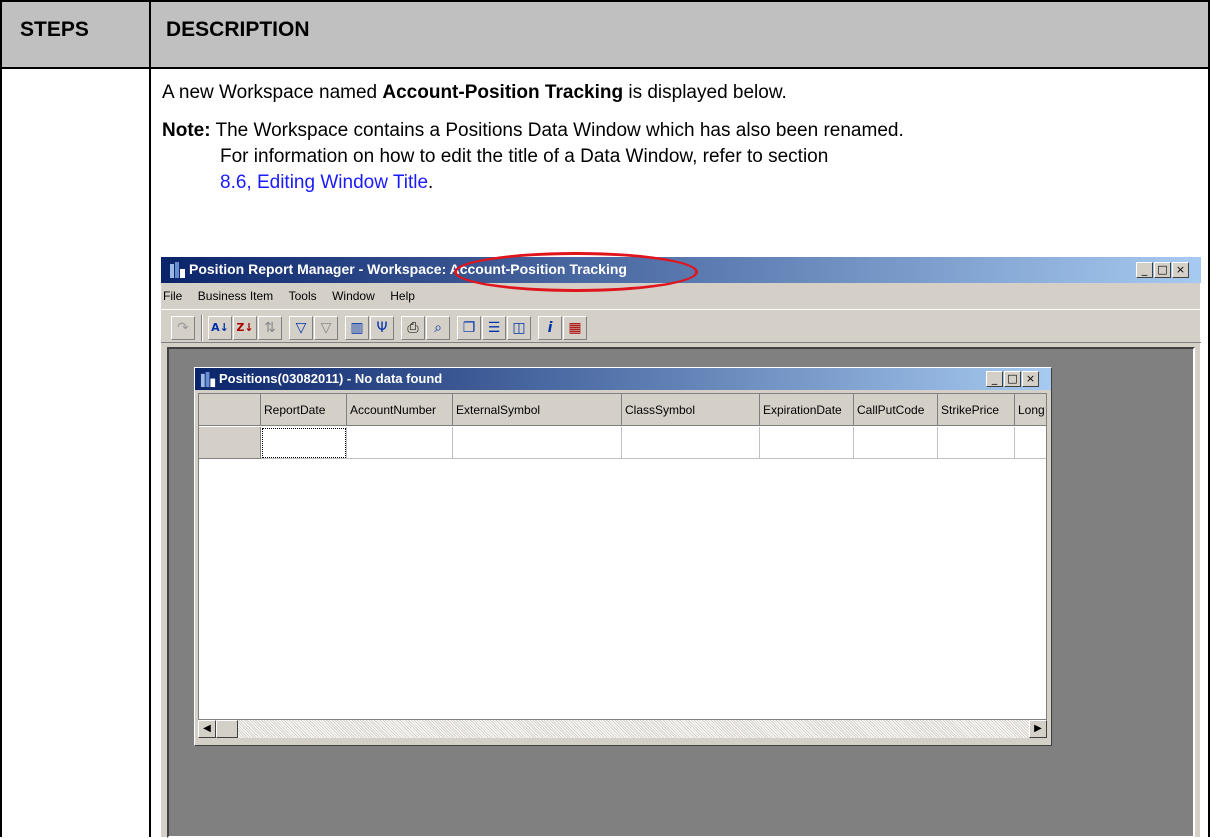 This screenshot has width=1210, height=838. I want to click on toolbar: ↷ A↓ Z↓ ⇅ ▽ ▽ ▥ Ψ ⎙ ⌕ ❐ ☰ ◫ i ▦, so click(681, 326).